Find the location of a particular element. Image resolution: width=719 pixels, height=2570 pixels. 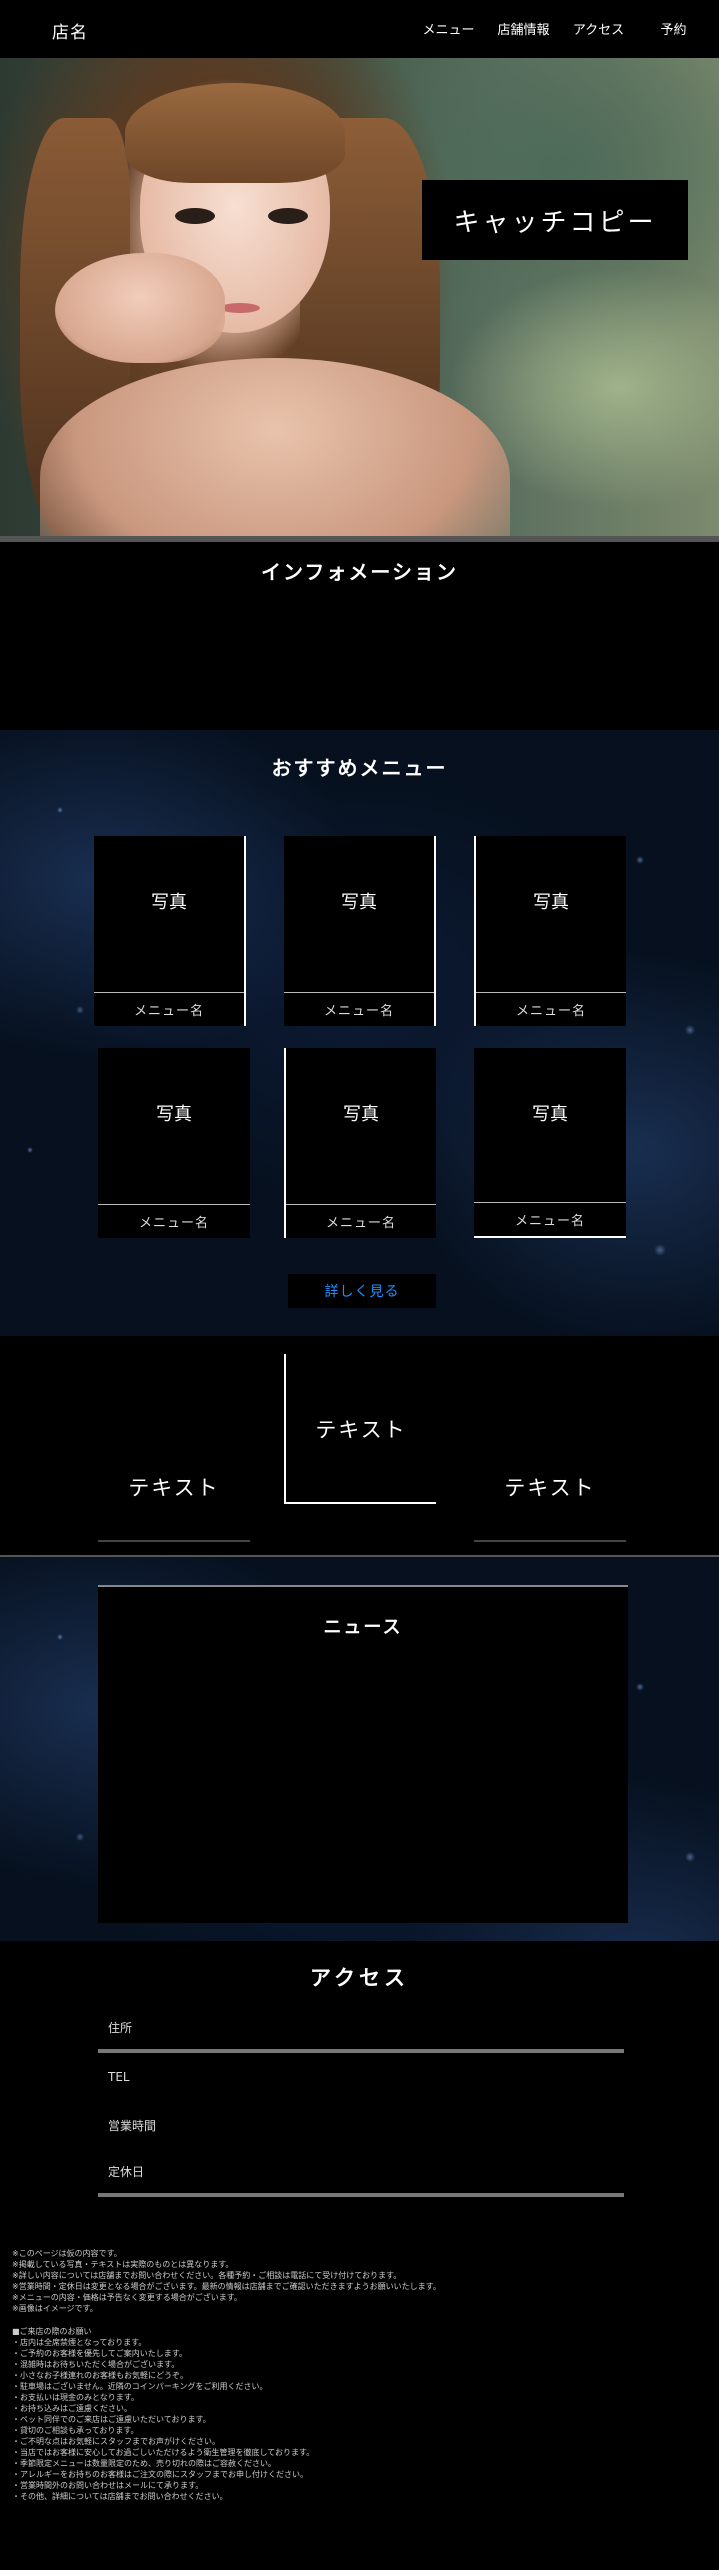

note-line: ・営業時間外のお問い合わせはメールにて承ります。 is located at coordinates (108, 2485).